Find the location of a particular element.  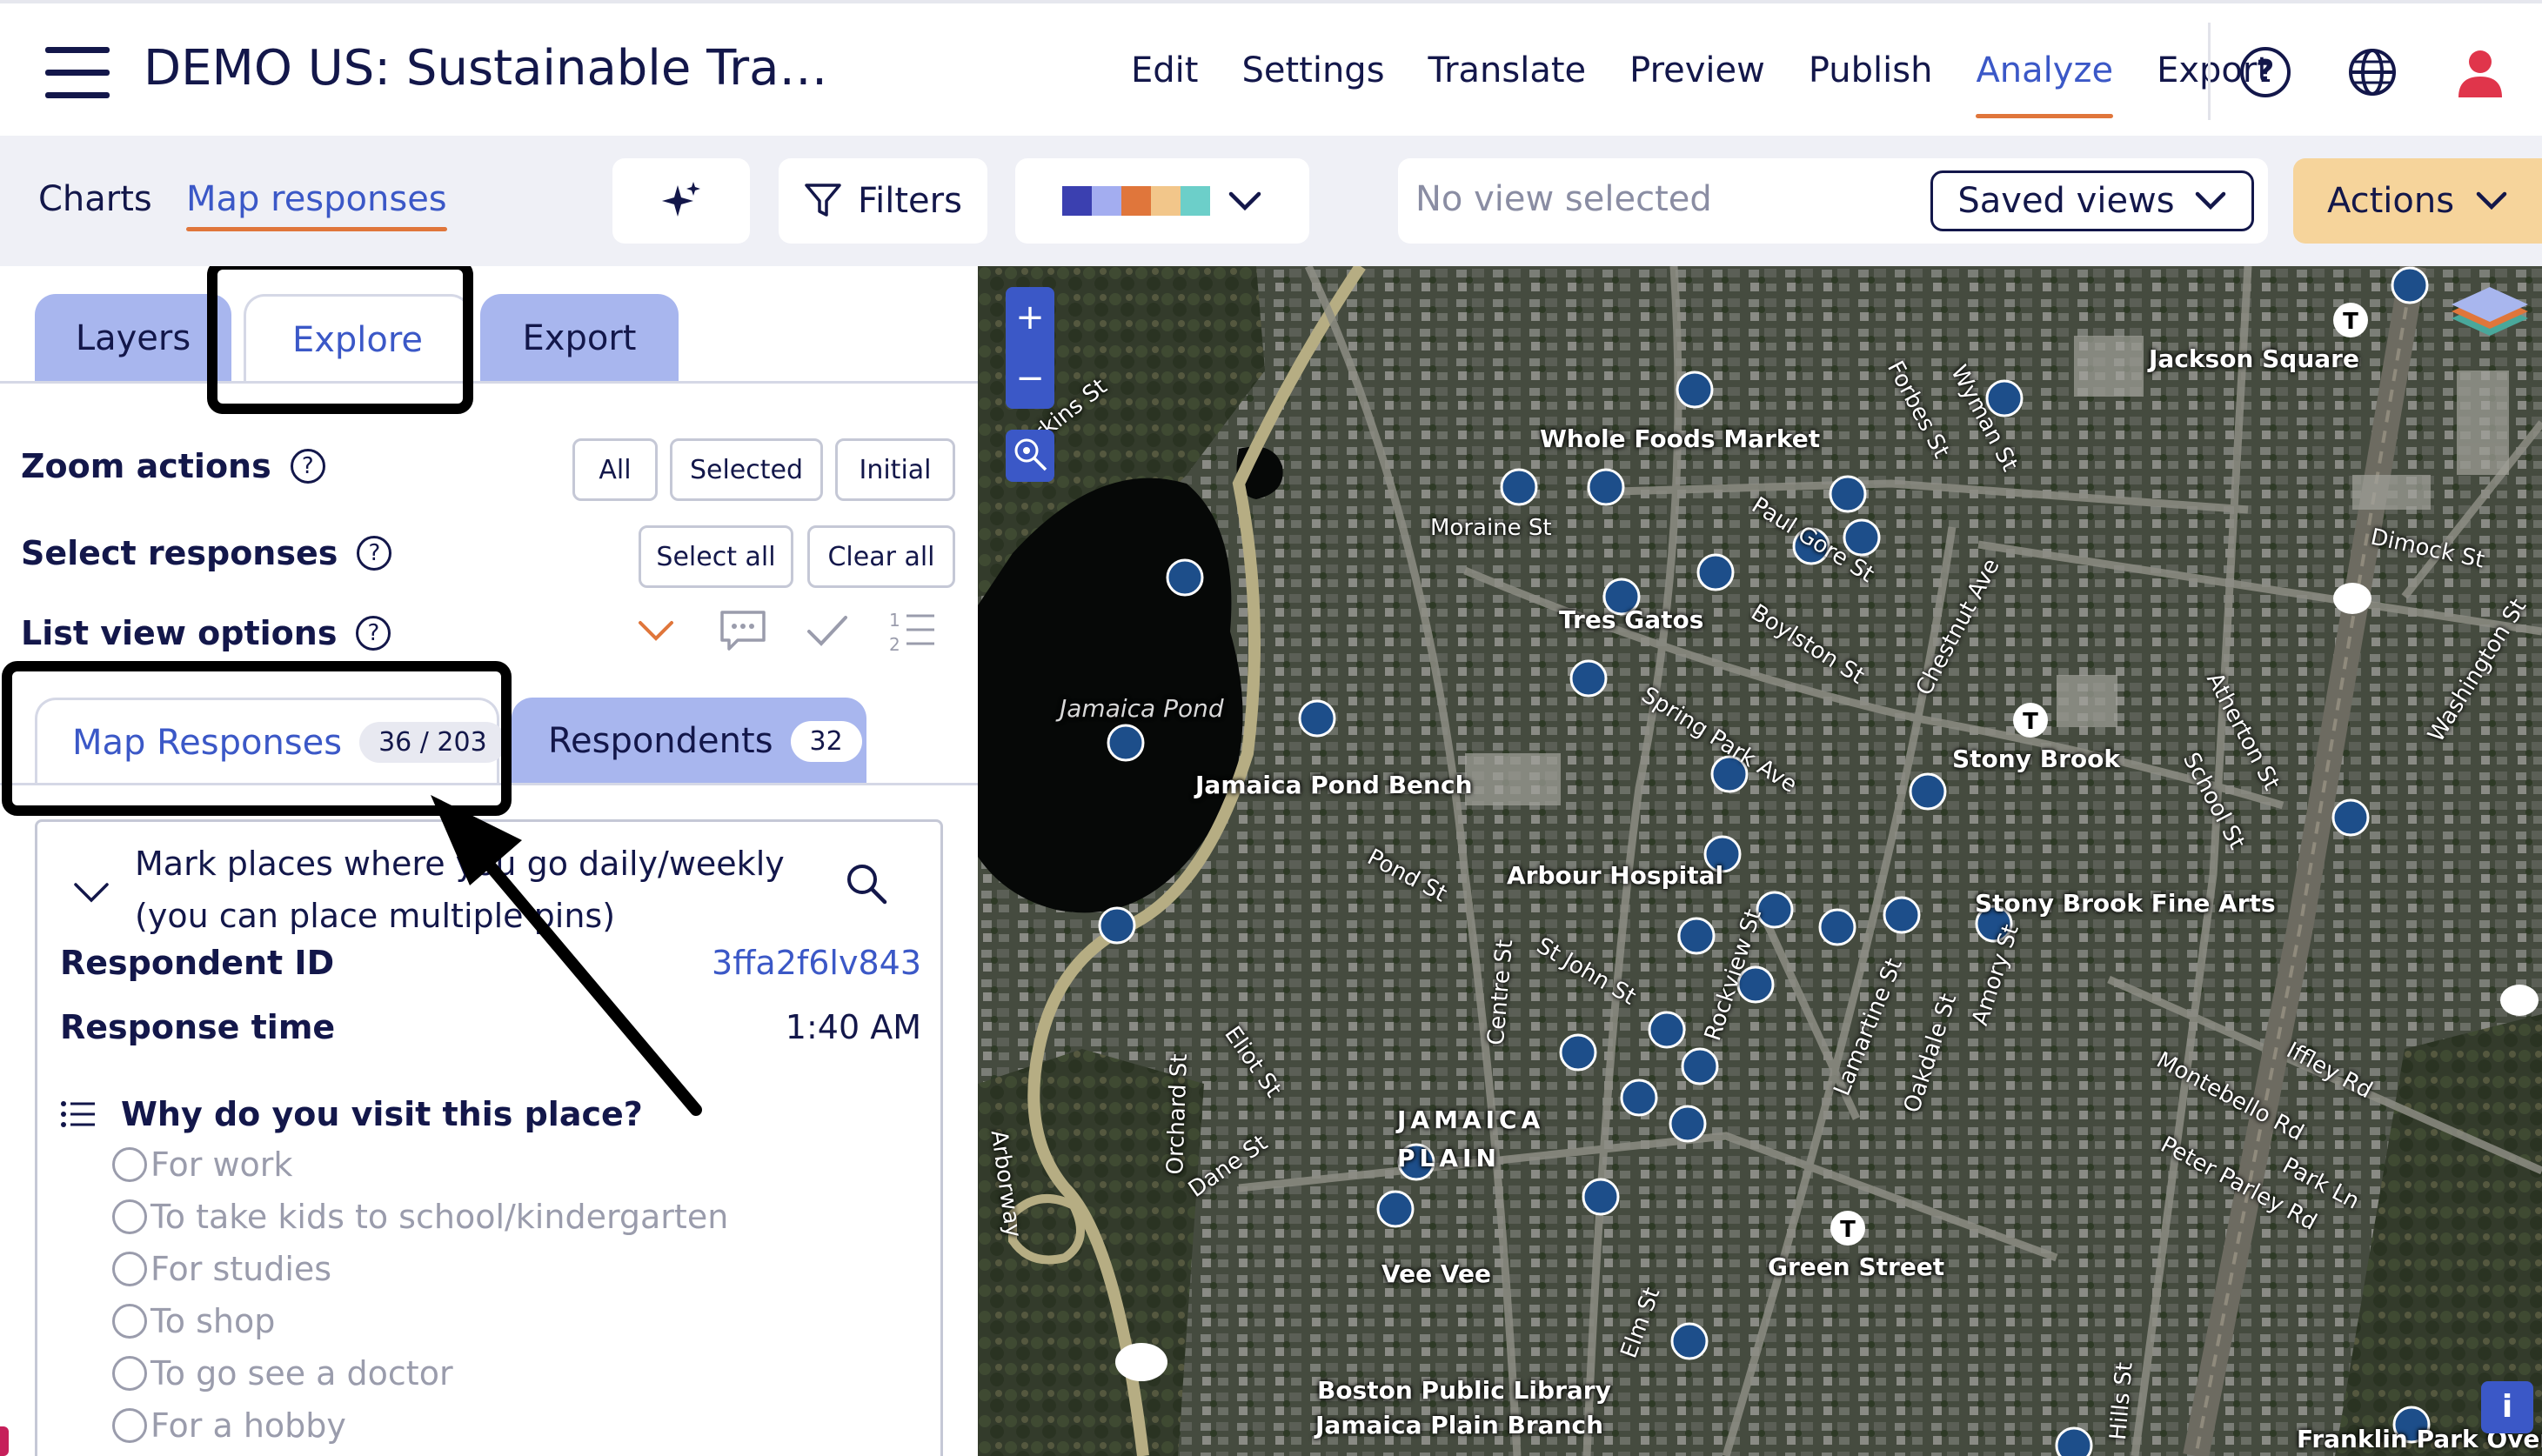

choice-option: For studies is located at coordinates (420, 1269).